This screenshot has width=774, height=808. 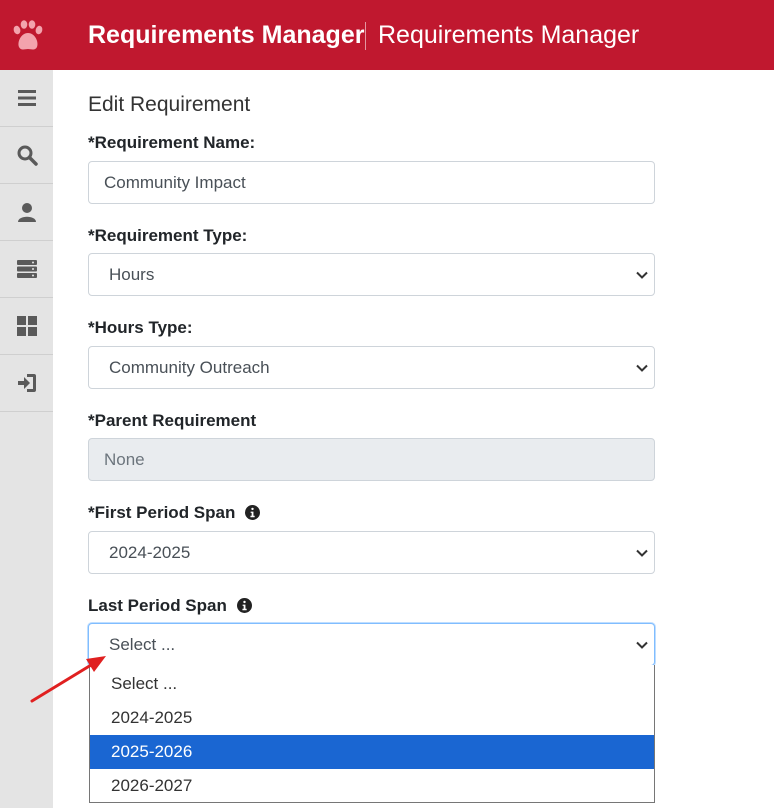 What do you see at coordinates (27, 36) in the screenshot?
I see `paw-icon` at bounding box center [27, 36].